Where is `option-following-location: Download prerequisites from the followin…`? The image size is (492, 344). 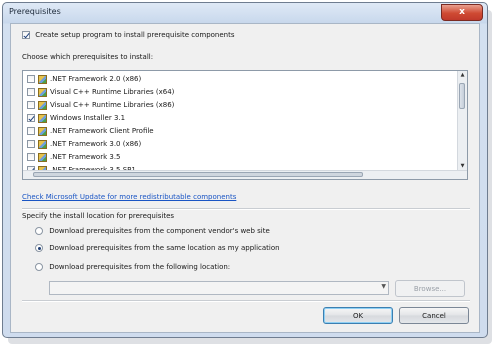
option-following-location: Download prerequisites from the followin… is located at coordinates (132, 267).